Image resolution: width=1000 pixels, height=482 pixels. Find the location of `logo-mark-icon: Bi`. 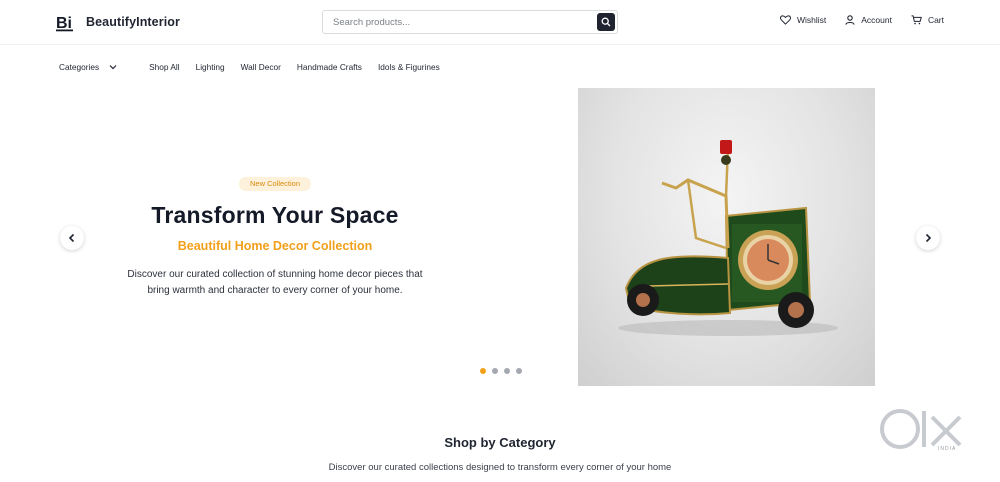

logo-mark-icon: Bi is located at coordinates (66, 22).